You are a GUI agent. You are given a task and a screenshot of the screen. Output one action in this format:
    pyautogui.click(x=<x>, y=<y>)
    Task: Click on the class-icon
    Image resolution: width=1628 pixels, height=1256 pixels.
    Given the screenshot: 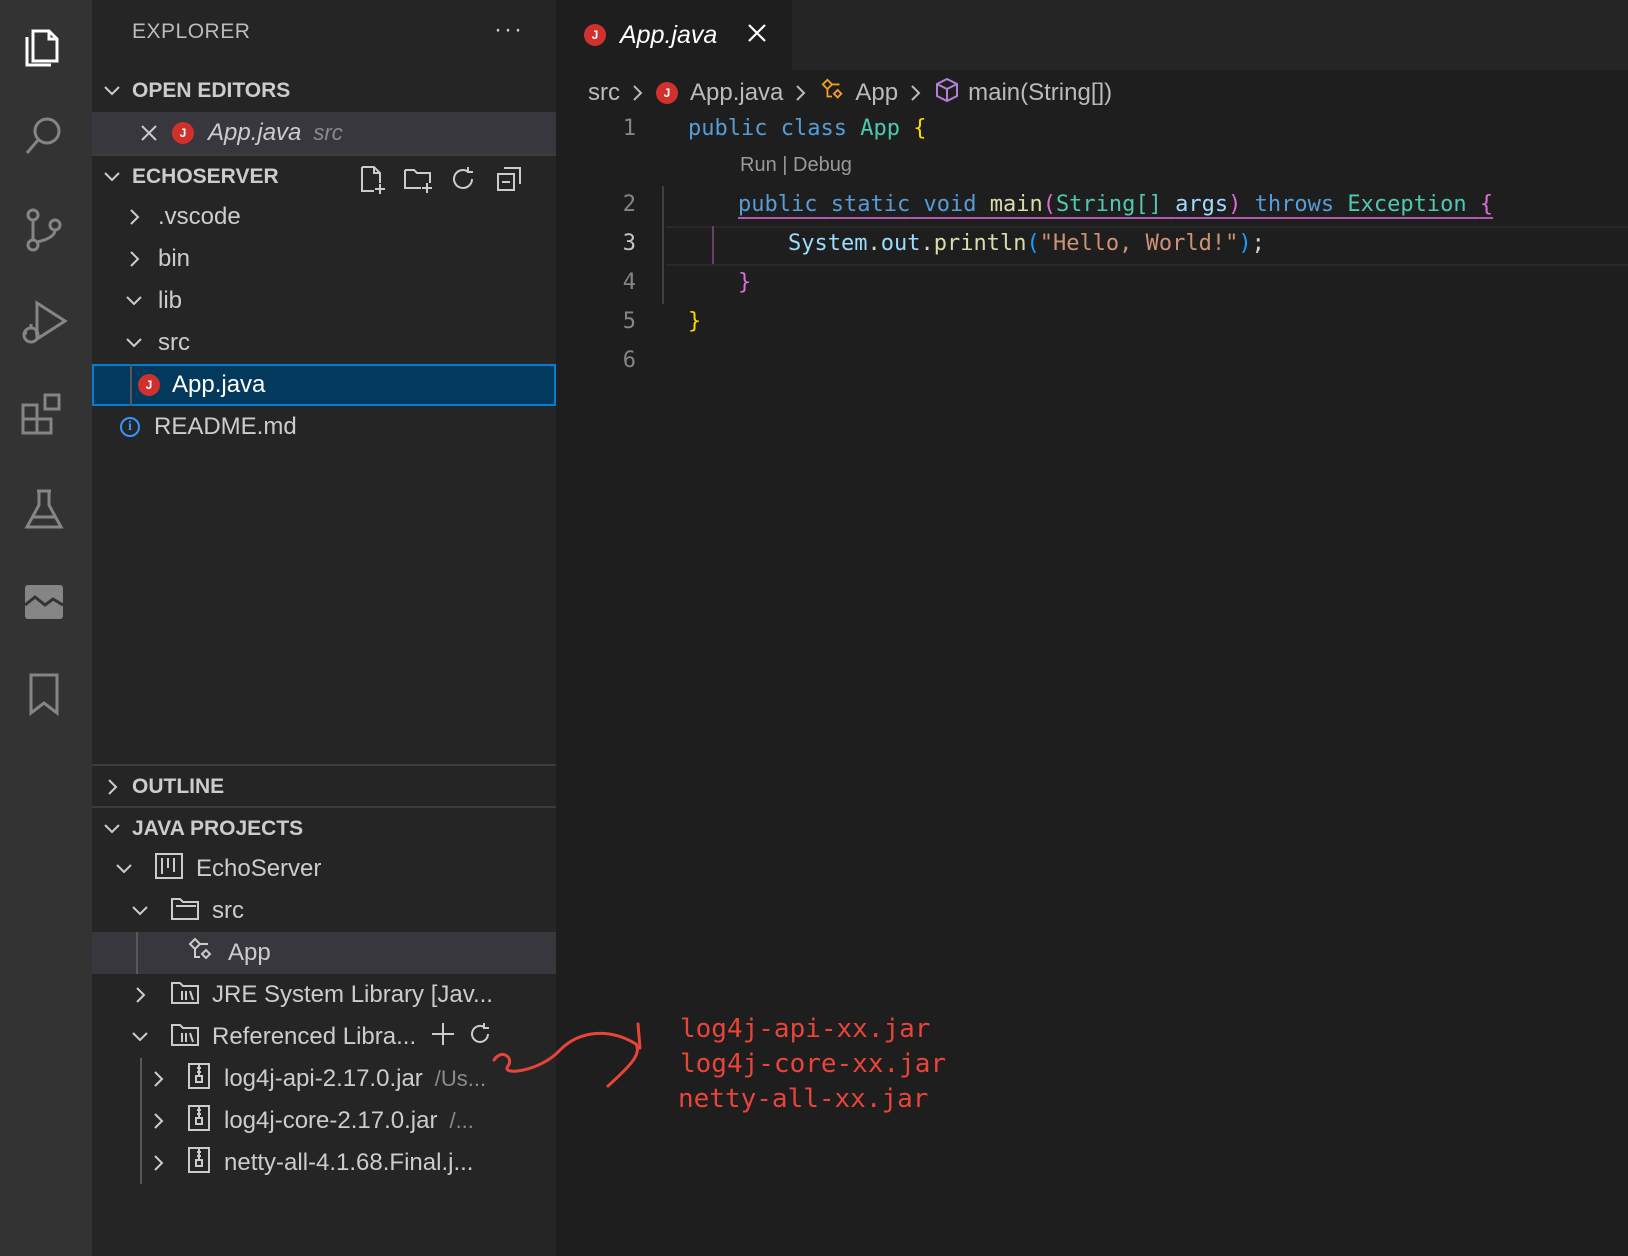 What is the action you would take?
    pyautogui.click(x=833, y=93)
    